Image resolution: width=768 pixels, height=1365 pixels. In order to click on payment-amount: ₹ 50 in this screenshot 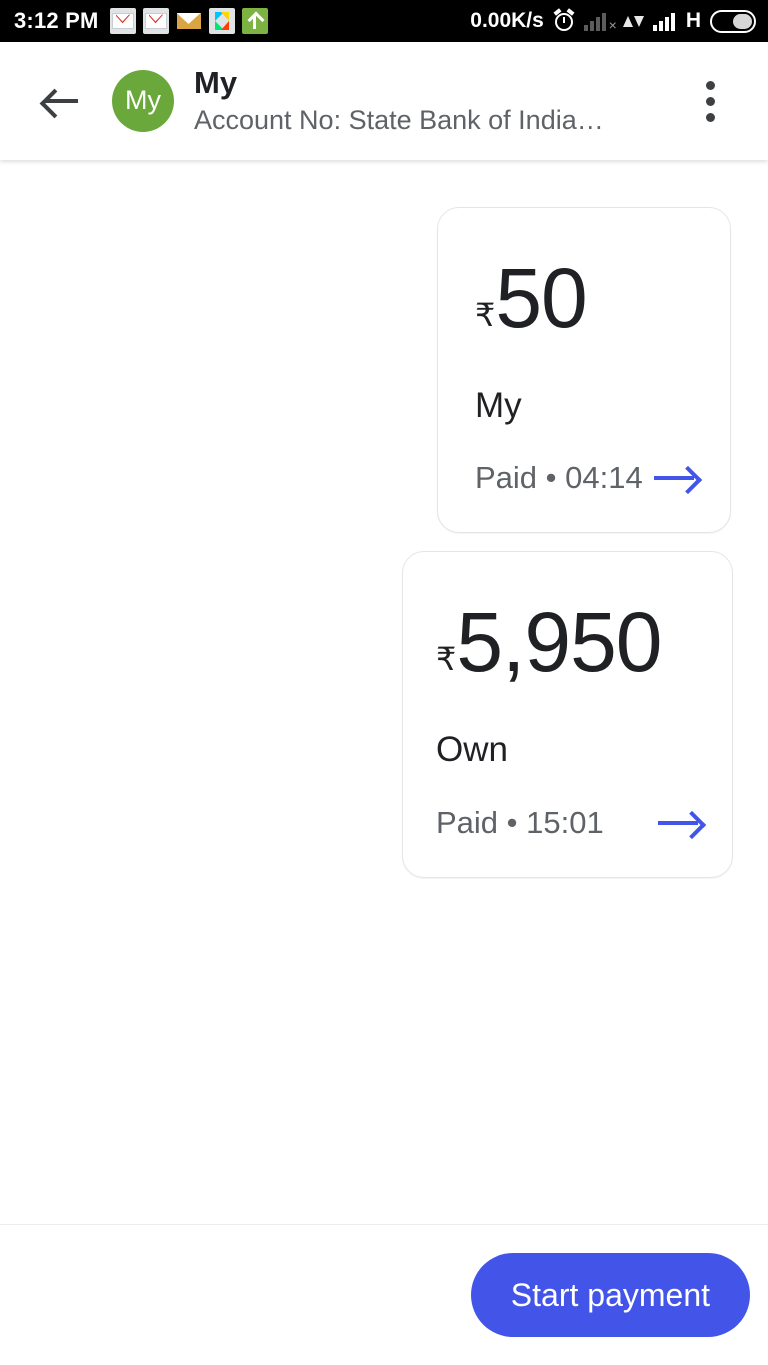, I will do `click(602, 298)`.